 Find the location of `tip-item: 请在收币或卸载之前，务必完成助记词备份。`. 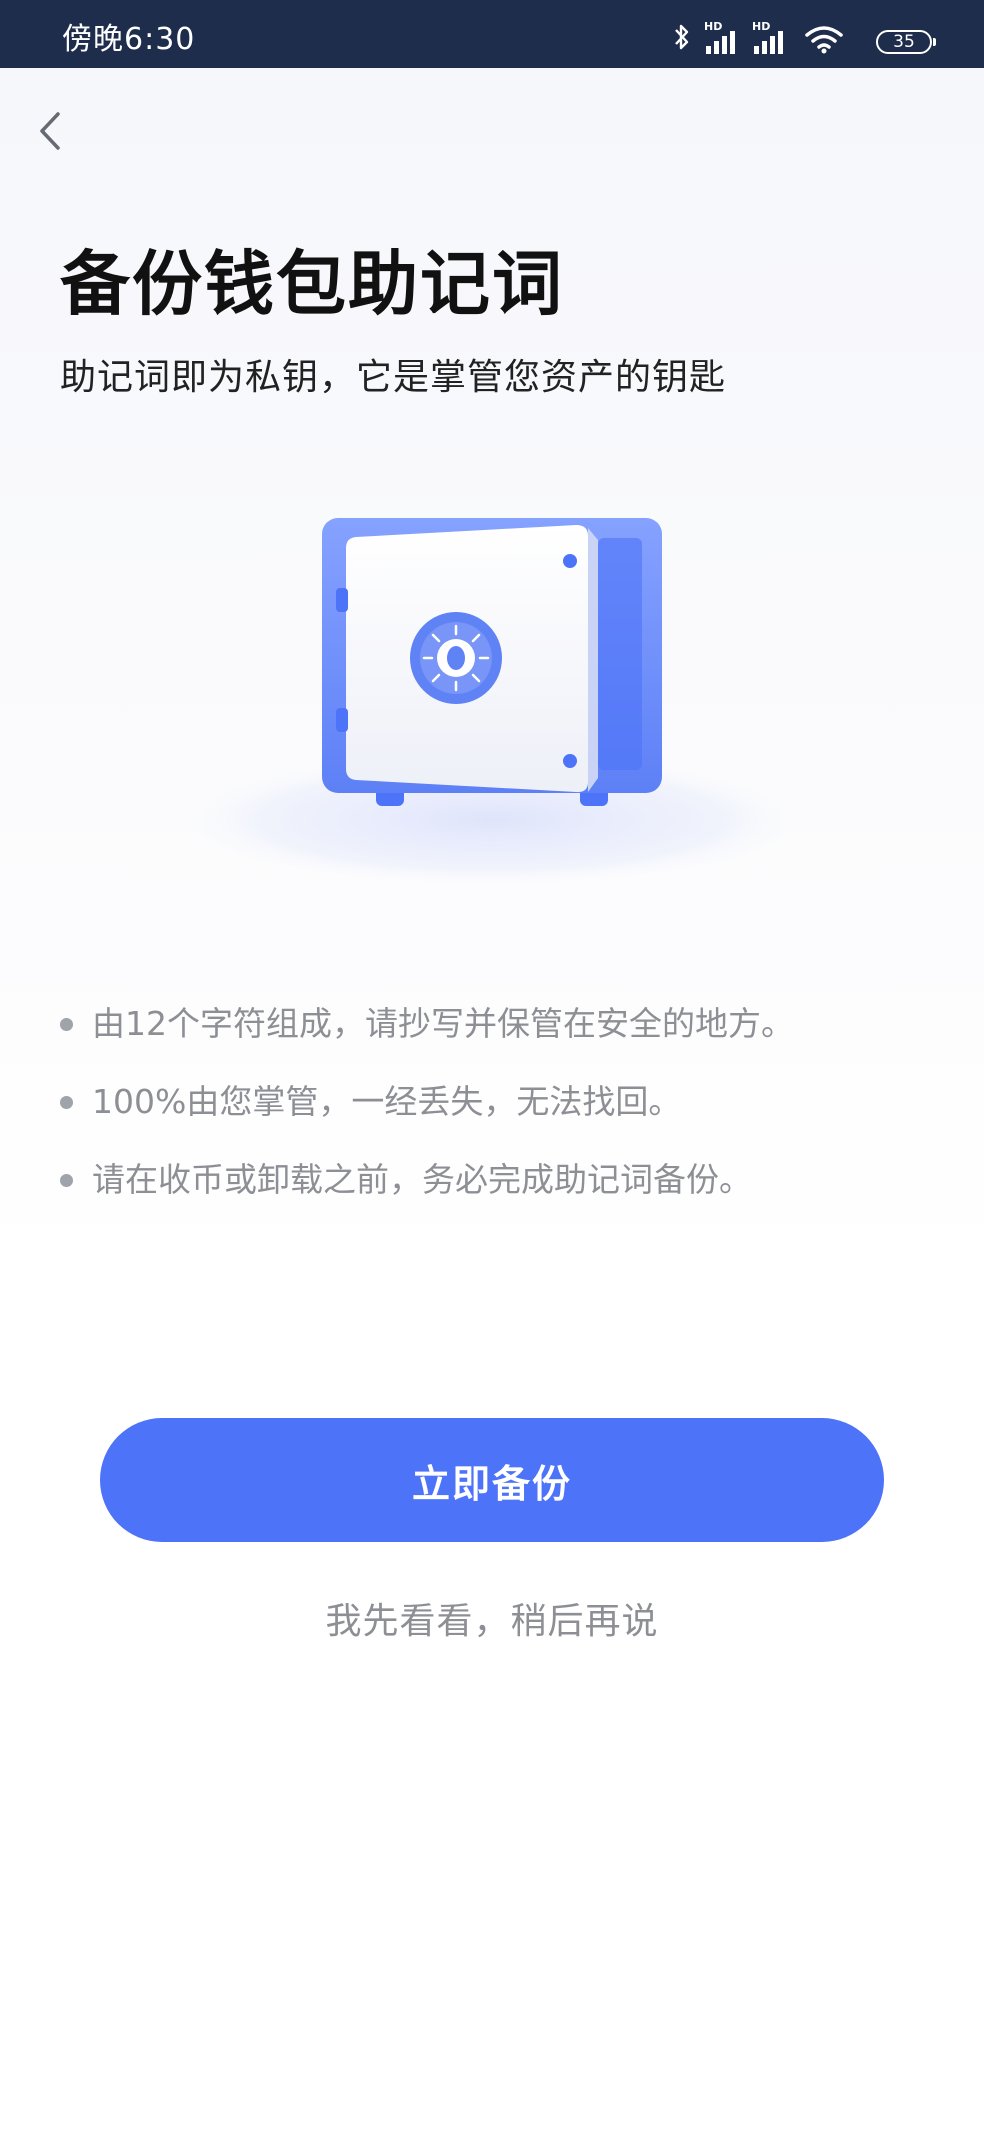

tip-item: 请在收币或卸载之前，务必完成助记词备份。 is located at coordinates (427, 1180).